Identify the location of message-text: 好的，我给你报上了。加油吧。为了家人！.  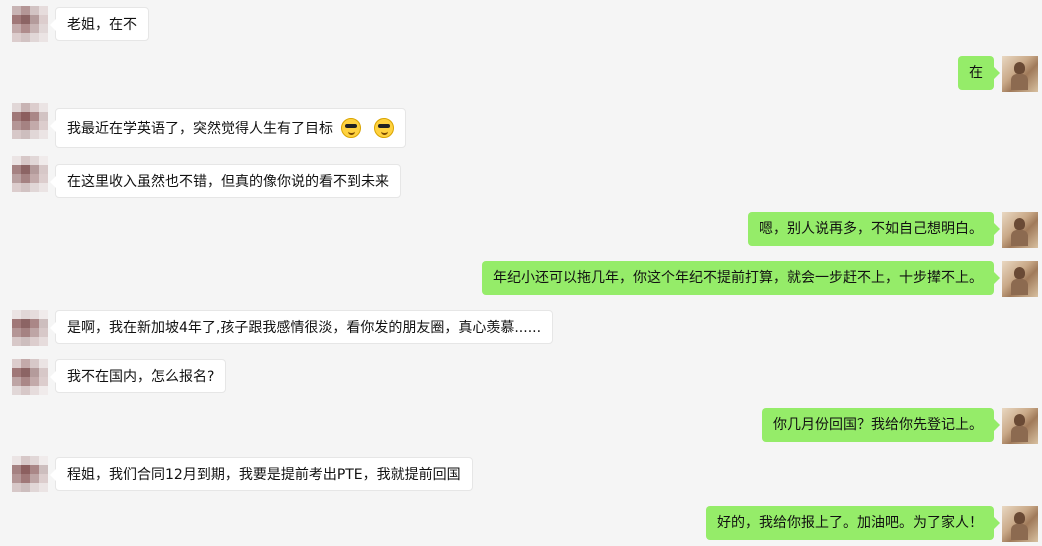
(850, 523).